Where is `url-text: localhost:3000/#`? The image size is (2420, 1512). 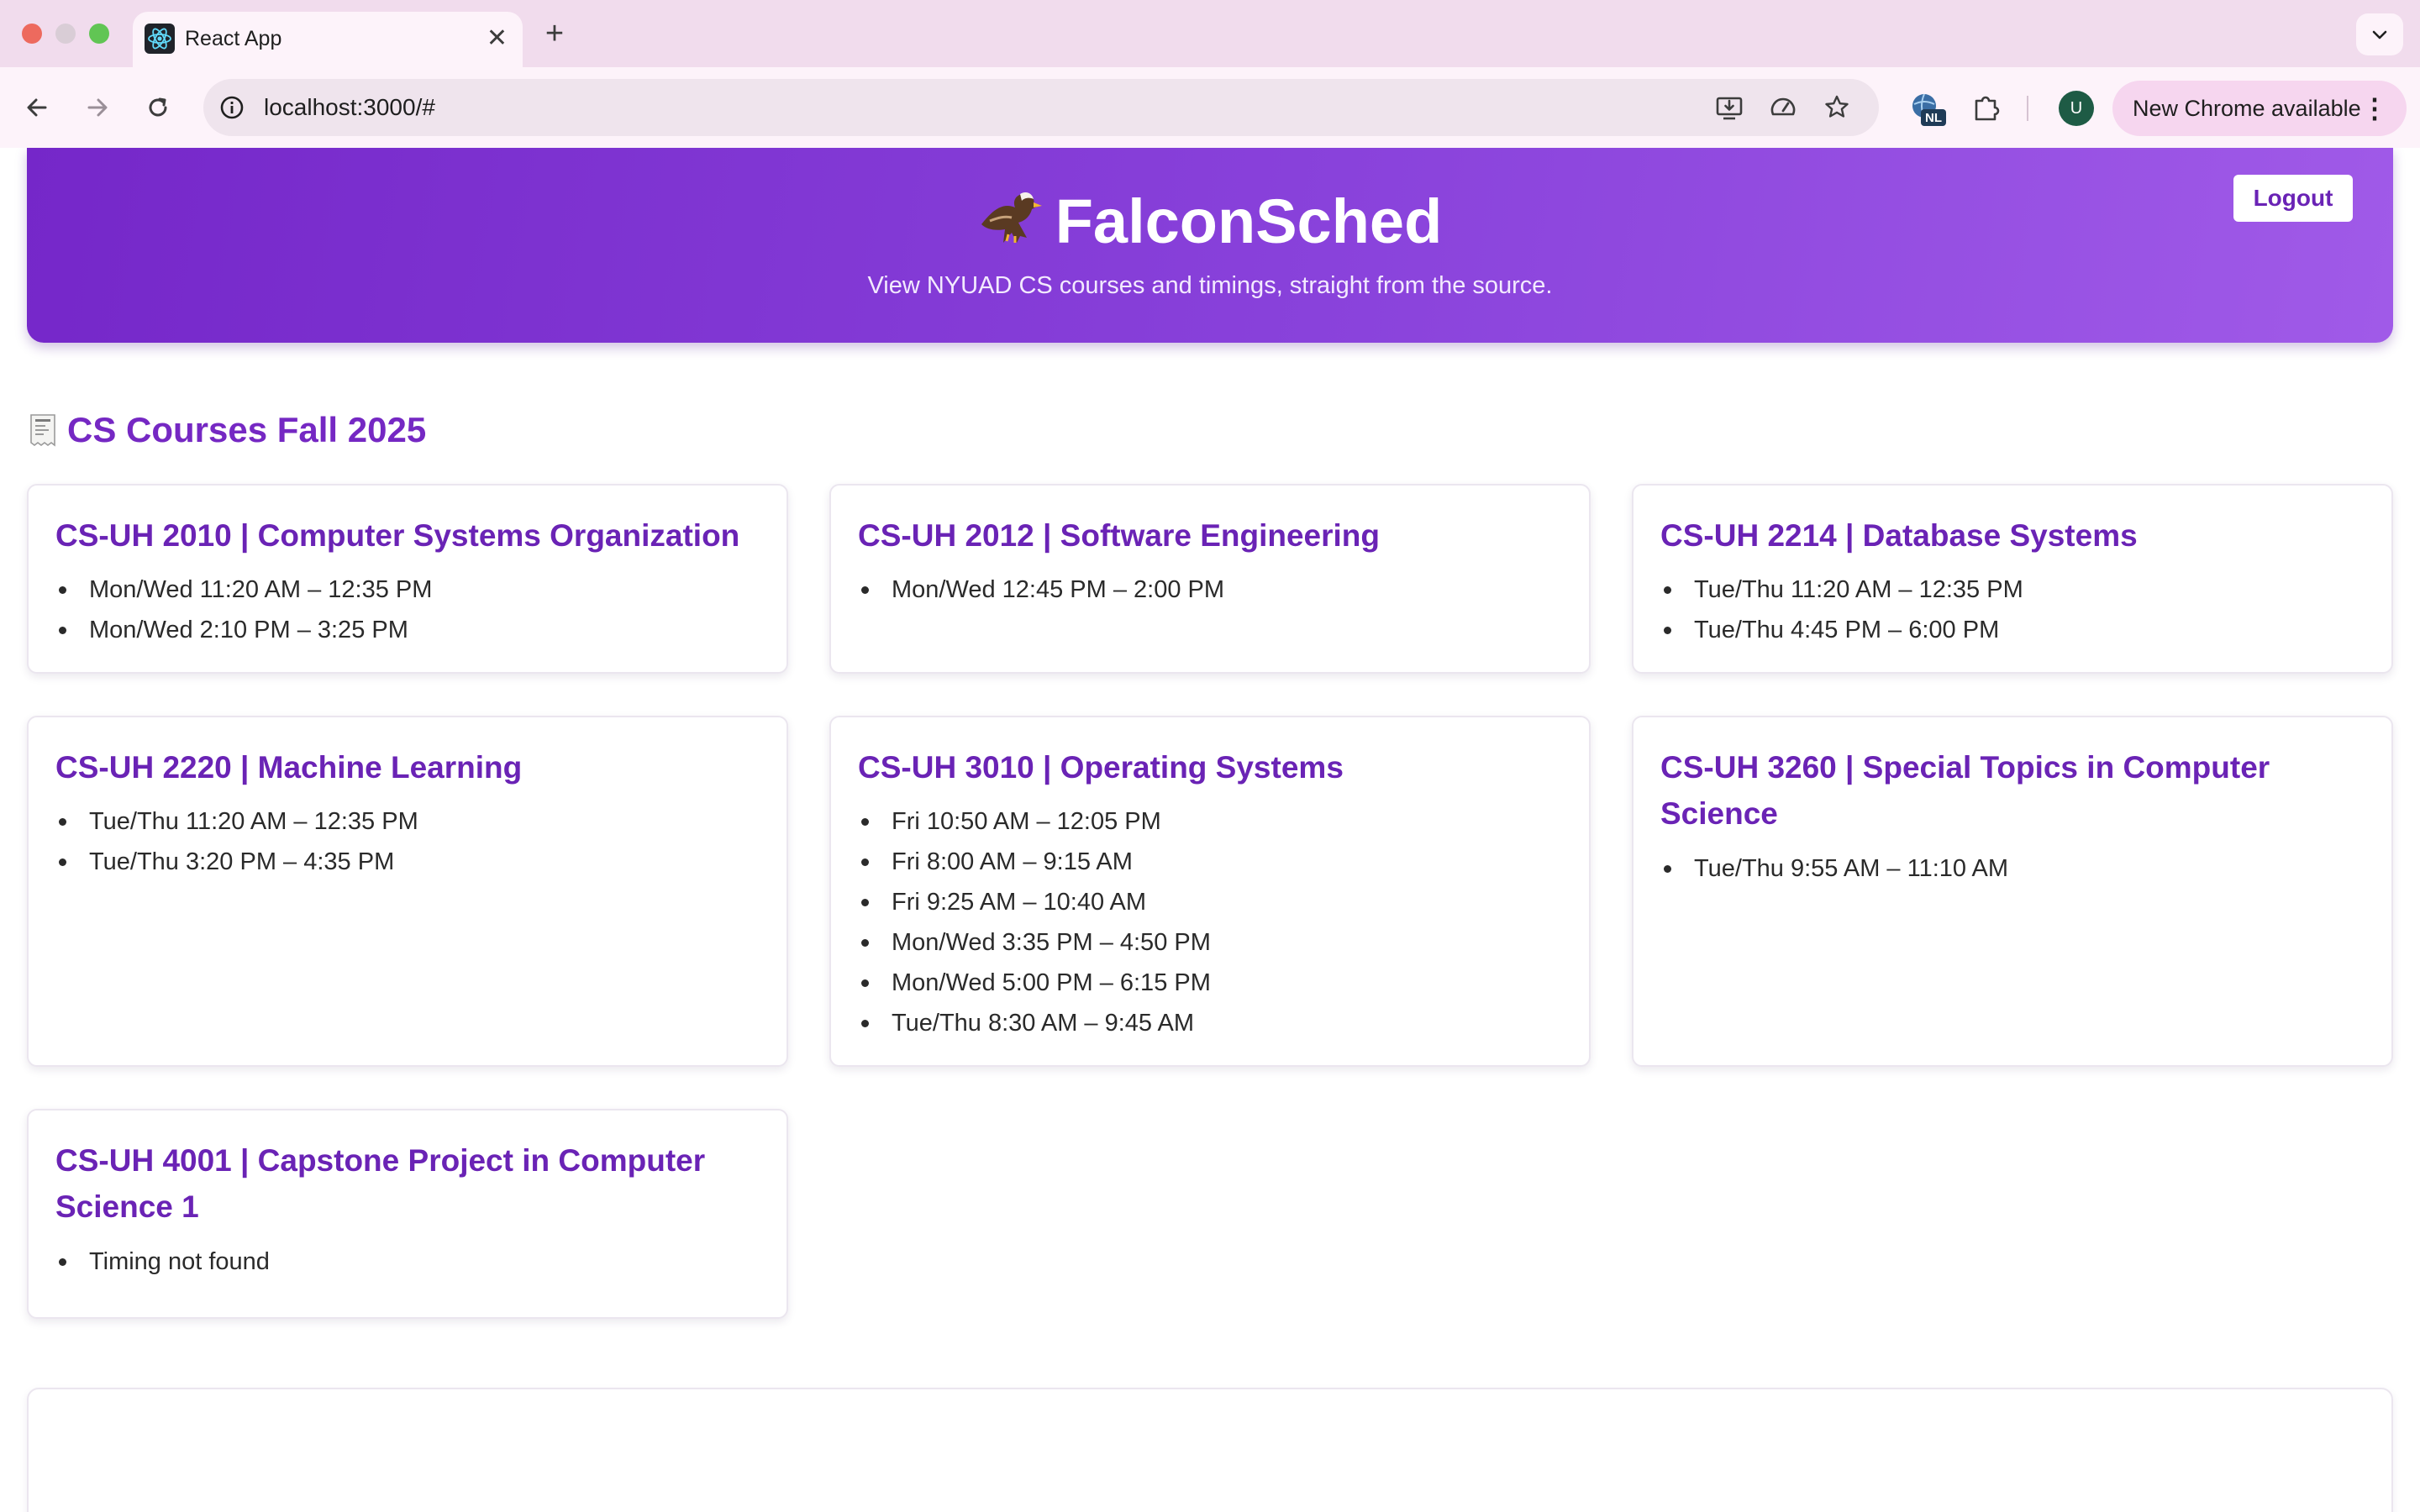
url-text: localhost:3000/# is located at coordinates (349, 107).